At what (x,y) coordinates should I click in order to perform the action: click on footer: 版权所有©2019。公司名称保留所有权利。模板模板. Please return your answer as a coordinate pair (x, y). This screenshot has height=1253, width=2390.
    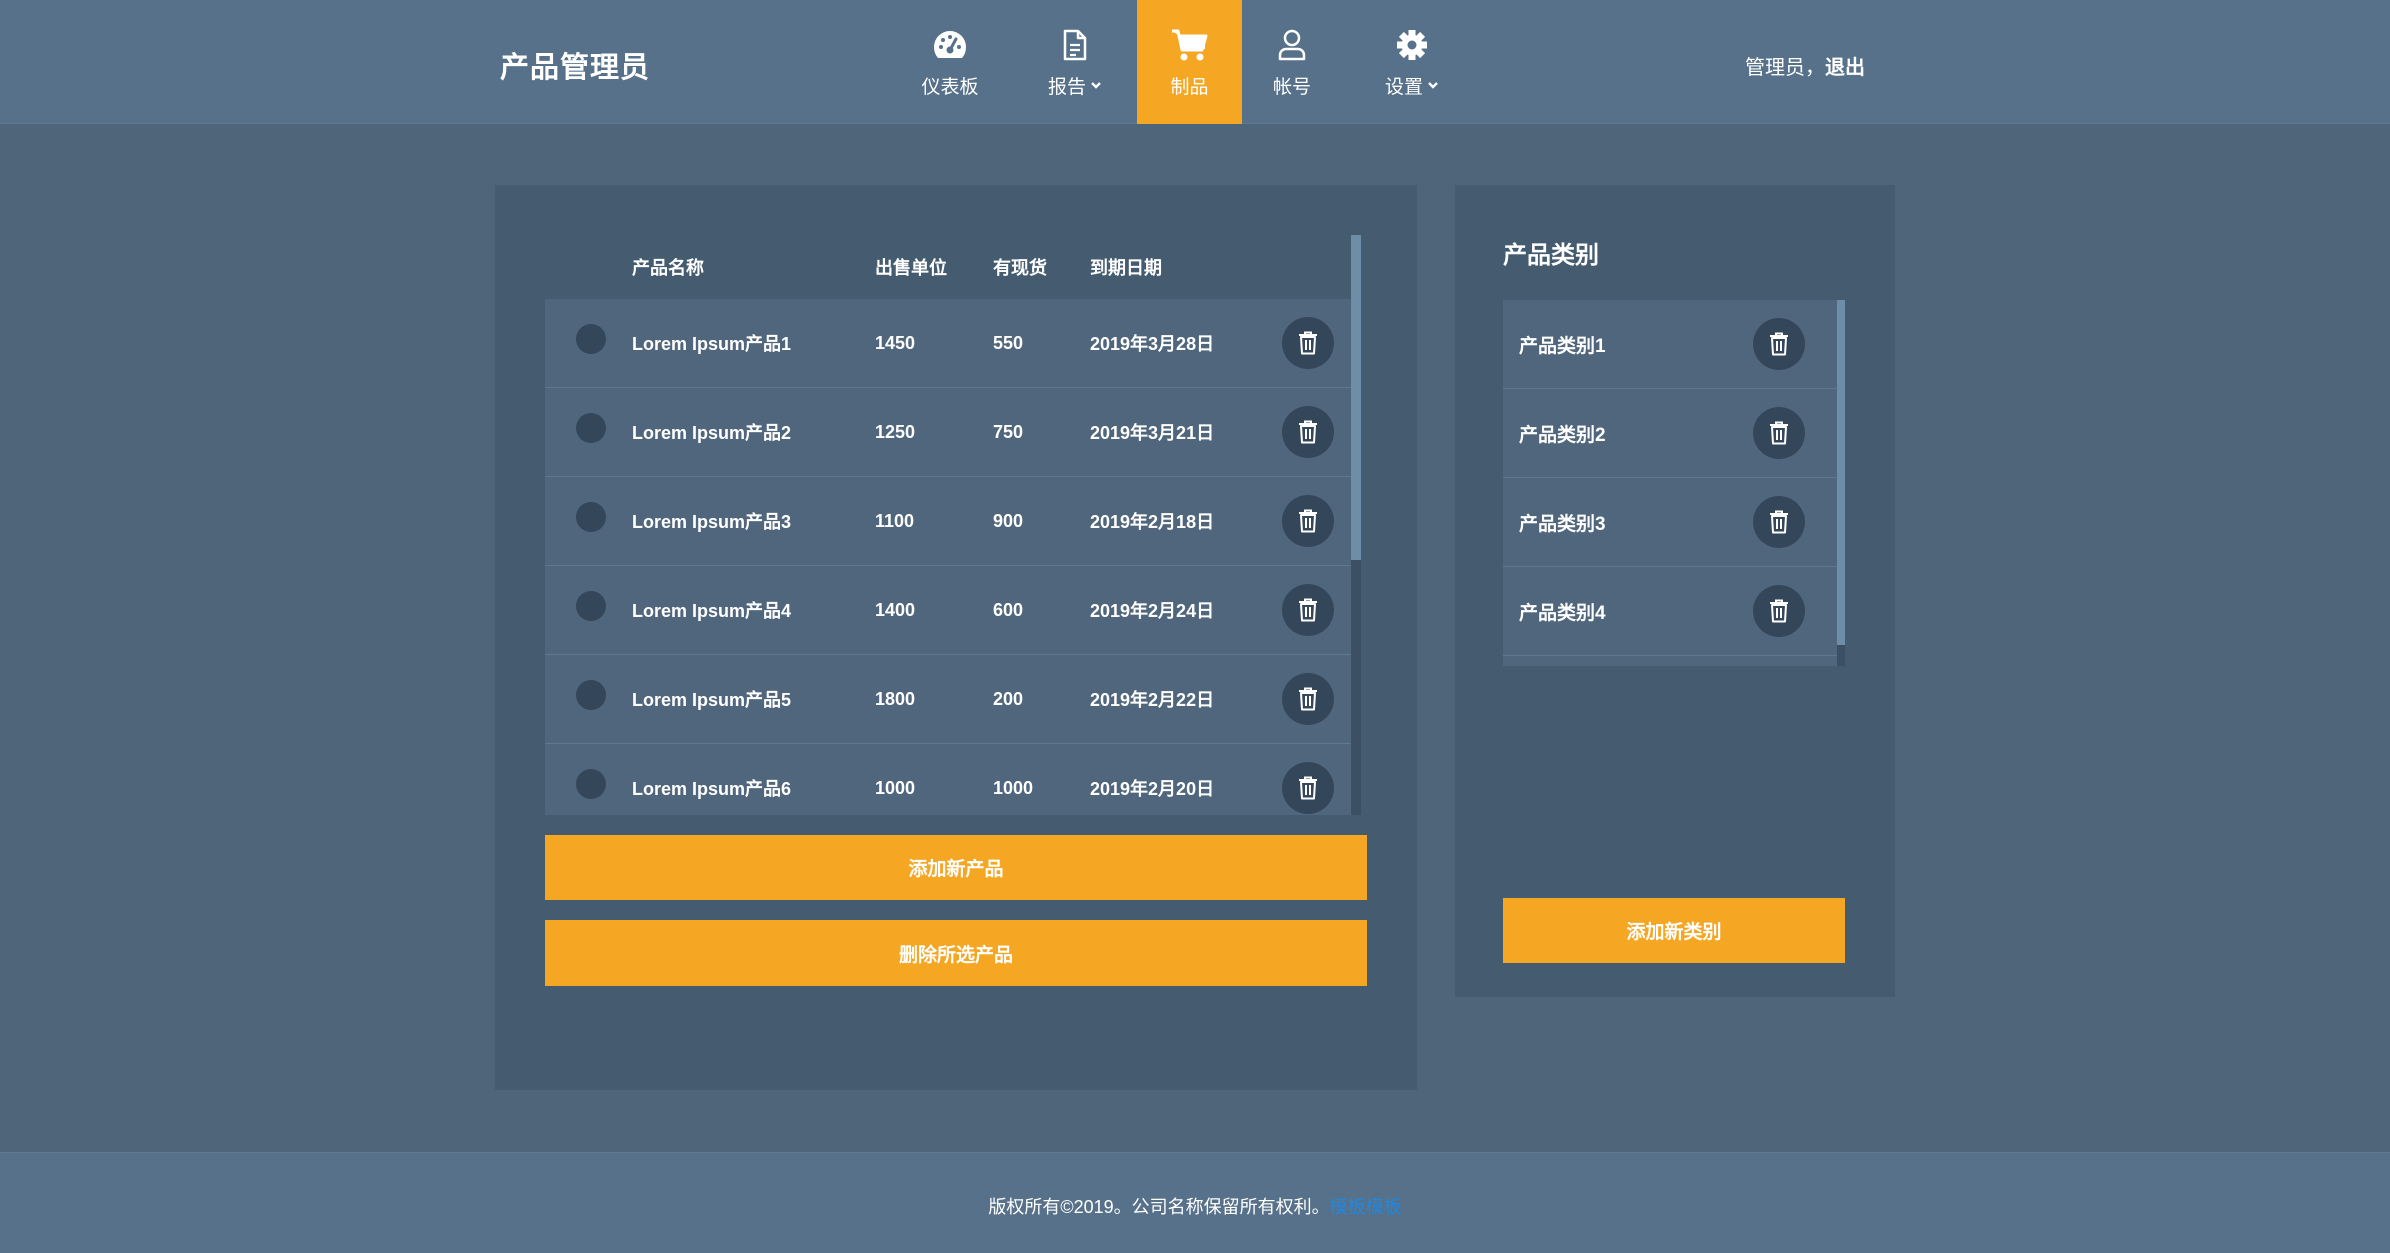
    Looking at the image, I should click on (1195, 1202).